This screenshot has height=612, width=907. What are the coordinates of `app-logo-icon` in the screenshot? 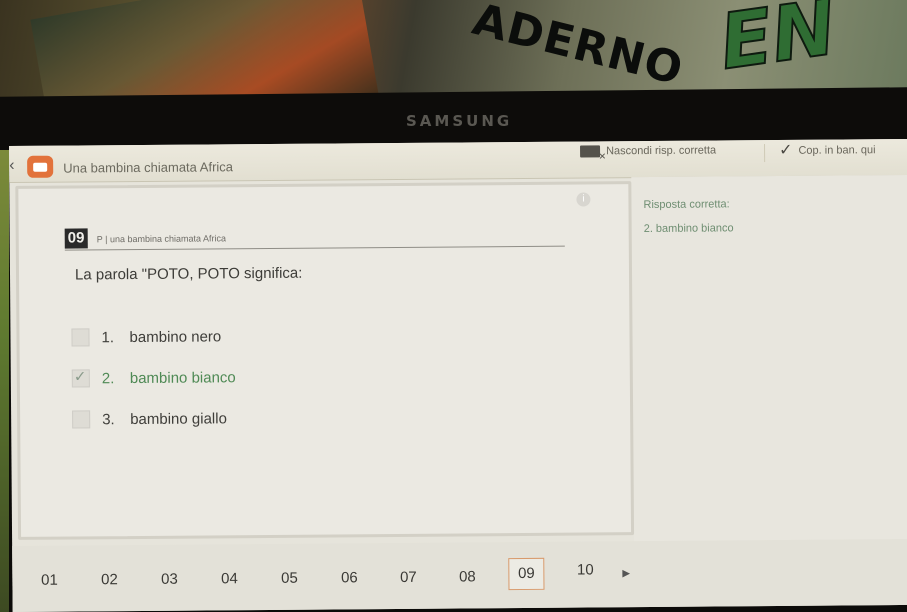 It's located at (40, 166).